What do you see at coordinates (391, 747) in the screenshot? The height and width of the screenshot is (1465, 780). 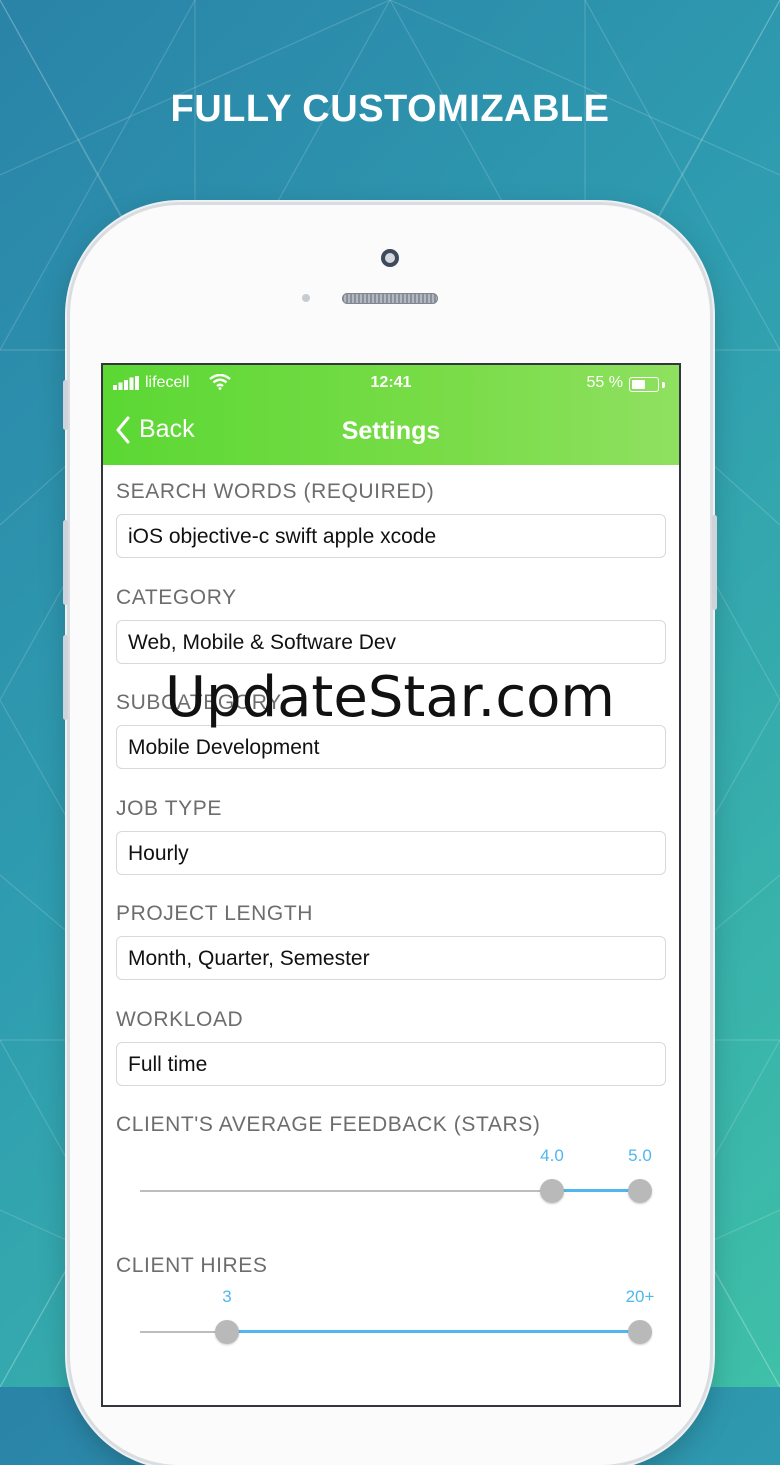 I see `subcategory-select: Mobile Development` at bounding box center [391, 747].